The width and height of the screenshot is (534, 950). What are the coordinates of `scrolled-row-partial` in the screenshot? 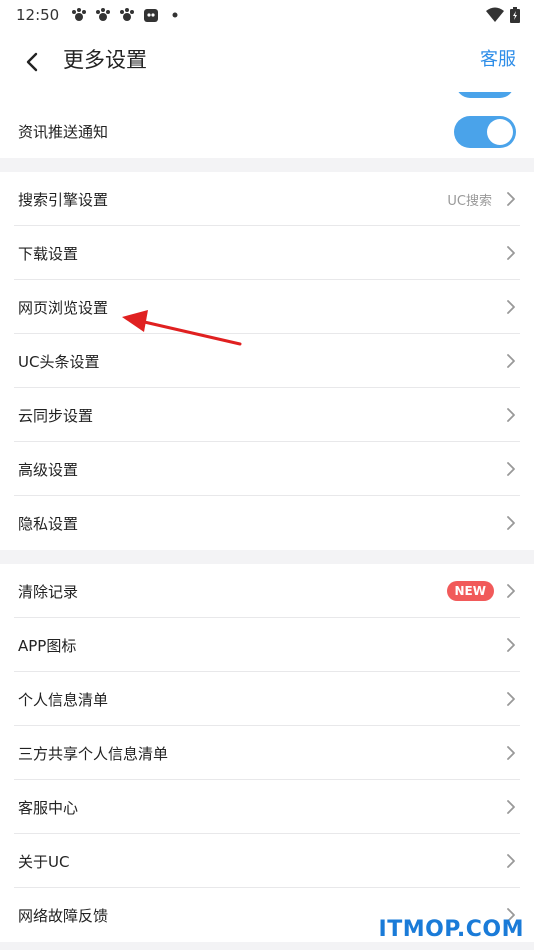 It's located at (267, 98).